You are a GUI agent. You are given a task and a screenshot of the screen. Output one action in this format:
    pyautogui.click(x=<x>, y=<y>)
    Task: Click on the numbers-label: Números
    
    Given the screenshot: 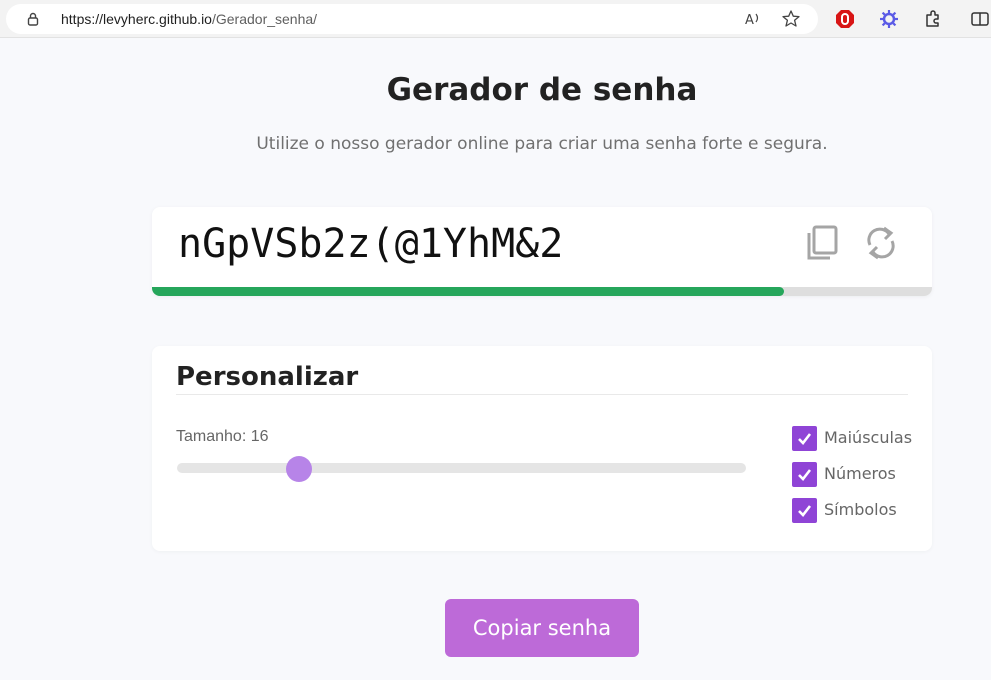 What is the action you would take?
    pyautogui.click(x=860, y=473)
    